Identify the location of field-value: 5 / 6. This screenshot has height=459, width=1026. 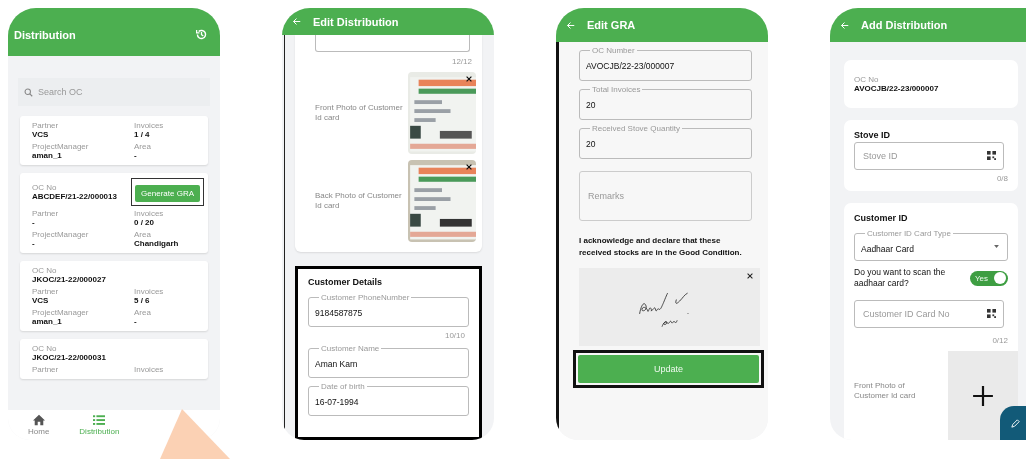
(142, 300).